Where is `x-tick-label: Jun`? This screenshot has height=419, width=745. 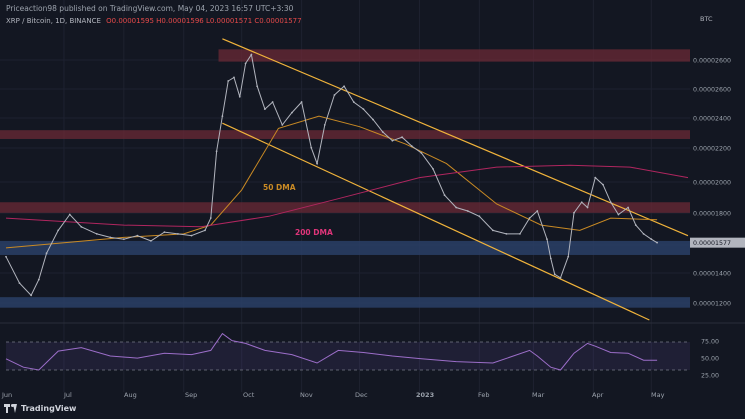
x-tick-label: Jun is located at coordinates (6, 395).